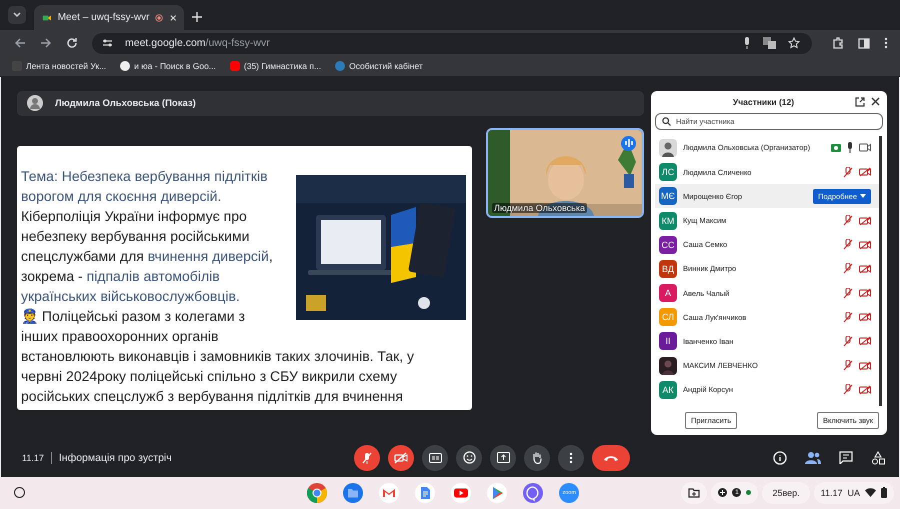  What do you see at coordinates (33, 457) in the screenshot?
I see `meeting-time: 11.17` at bounding box center [33, 457].